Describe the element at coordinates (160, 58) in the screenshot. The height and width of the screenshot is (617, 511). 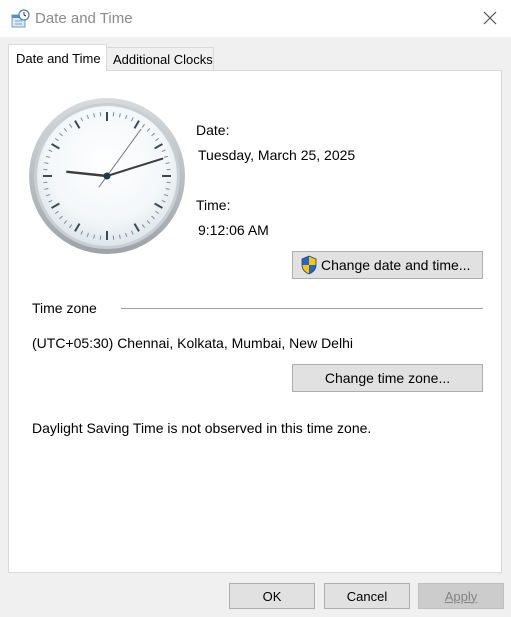
I see `tab-additional-clocks: Additional Clocks` at that location.